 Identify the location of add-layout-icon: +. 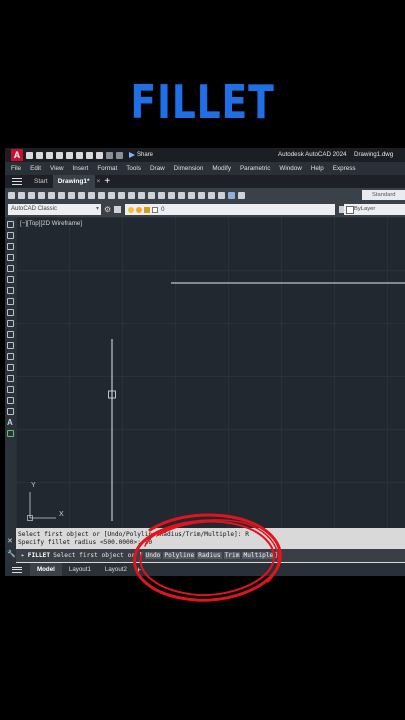
(138, 570).